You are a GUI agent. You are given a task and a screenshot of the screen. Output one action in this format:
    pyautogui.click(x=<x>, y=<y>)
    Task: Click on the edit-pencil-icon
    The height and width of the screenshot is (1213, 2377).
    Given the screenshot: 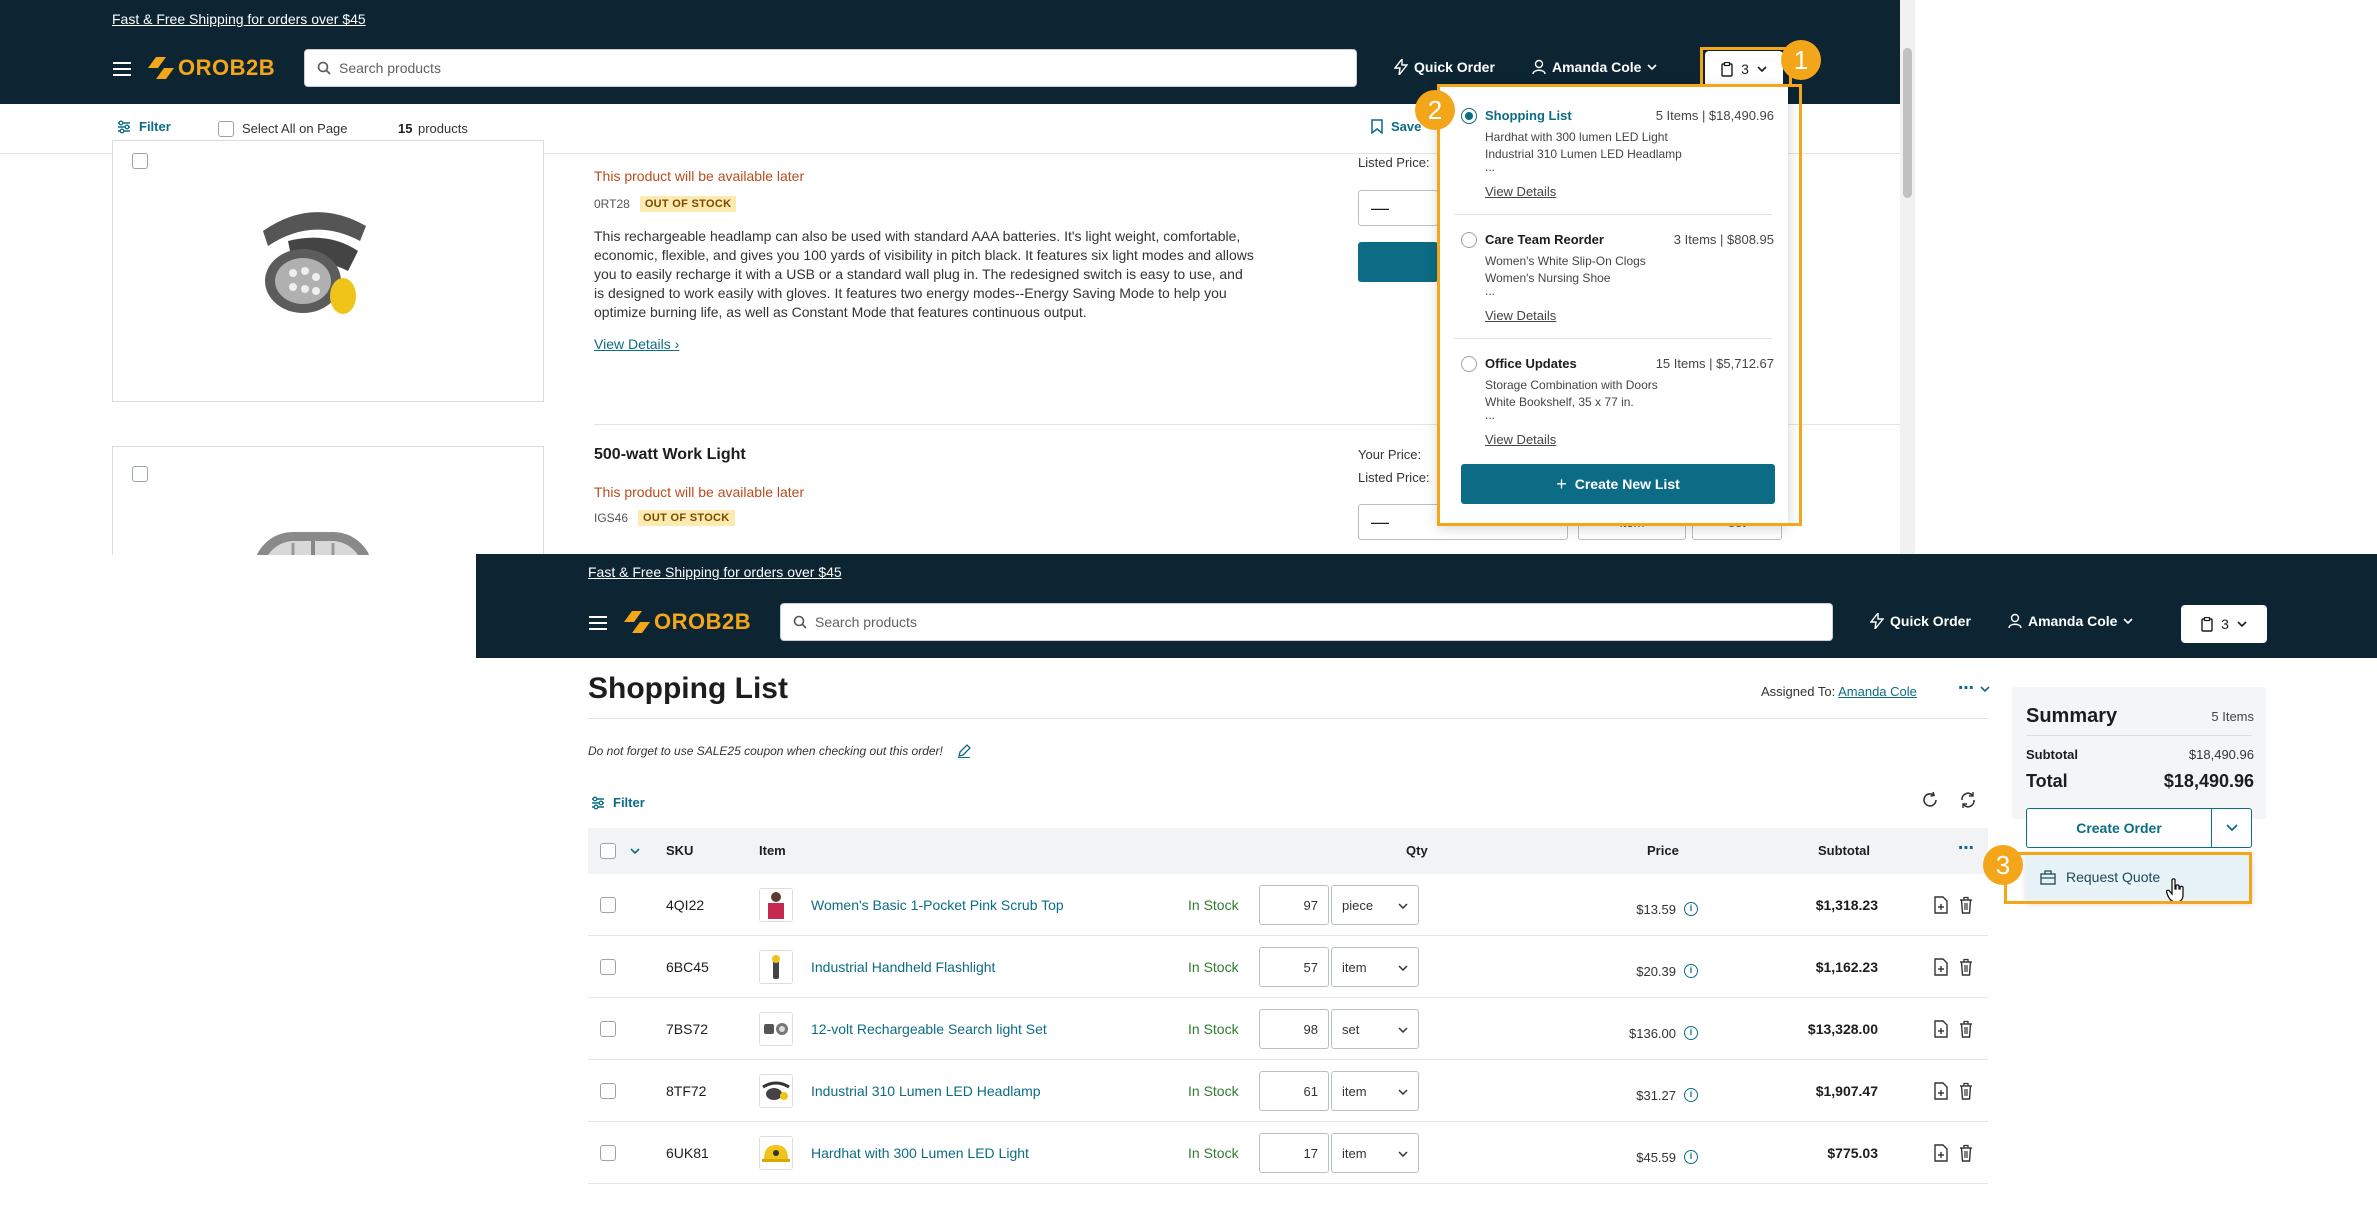 What is the action you would take?
    pyautogui.click(x=964, y=751)
    